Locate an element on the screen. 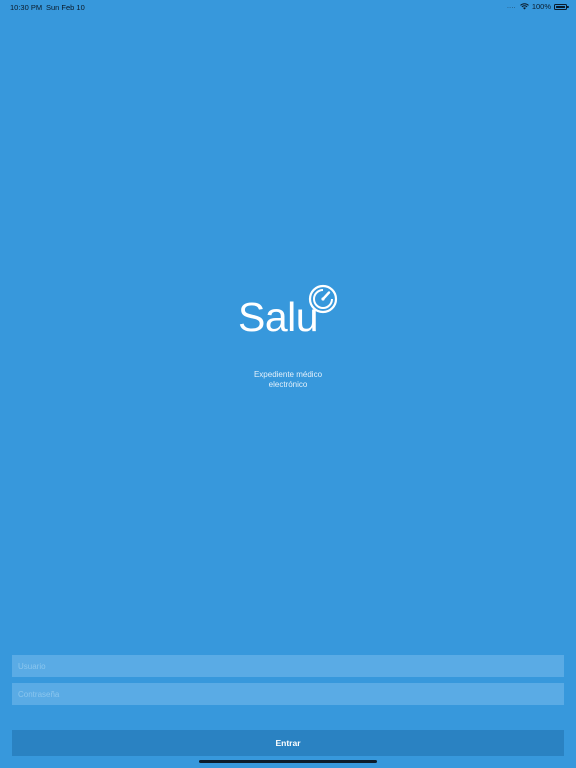 The image size is (576, 768). tagline-line-1: Expediente médico is located at coordinates (288, 374).